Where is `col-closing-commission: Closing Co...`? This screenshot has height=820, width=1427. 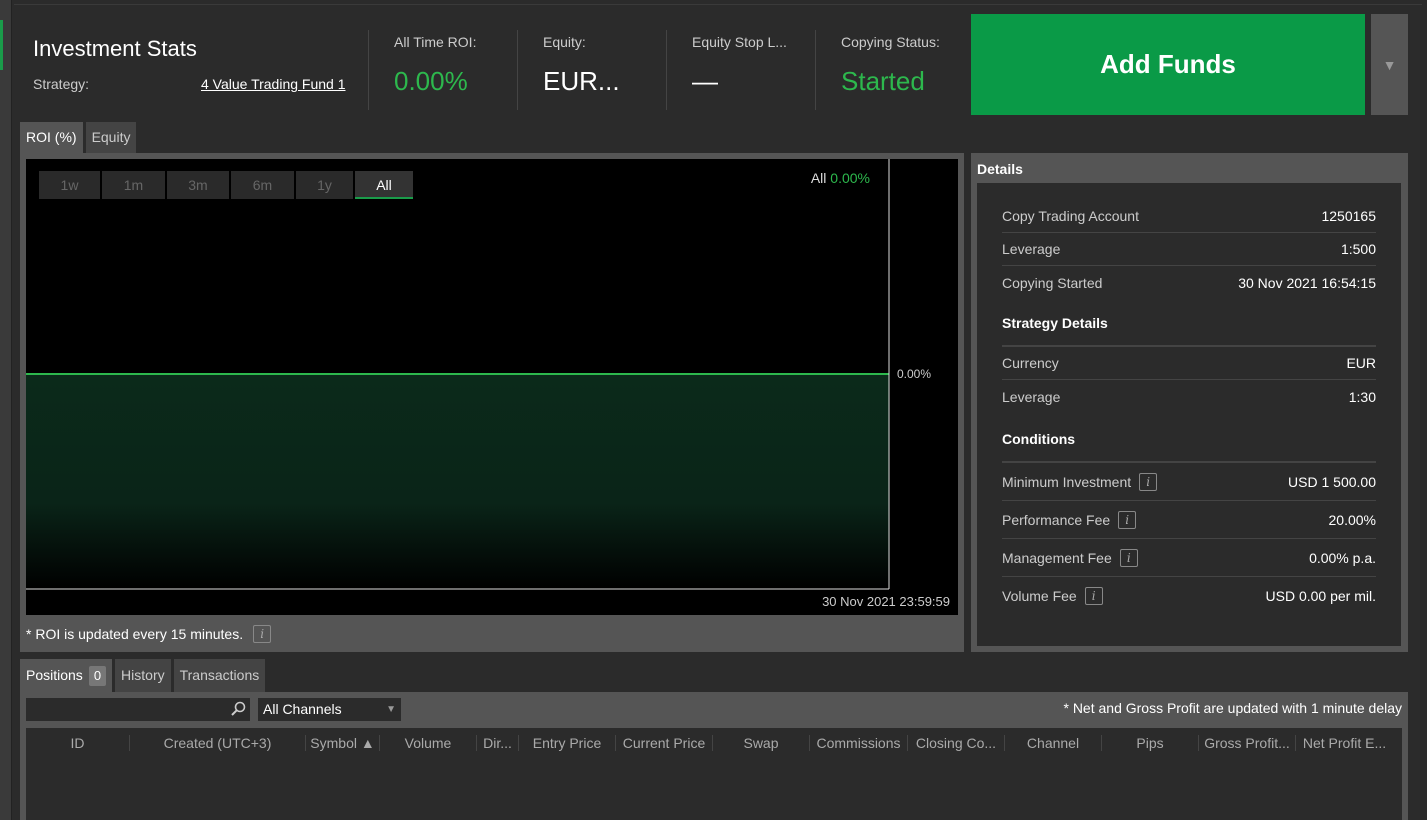
col-closing-commission: Closing Co... is located at coordinates (956, 743).